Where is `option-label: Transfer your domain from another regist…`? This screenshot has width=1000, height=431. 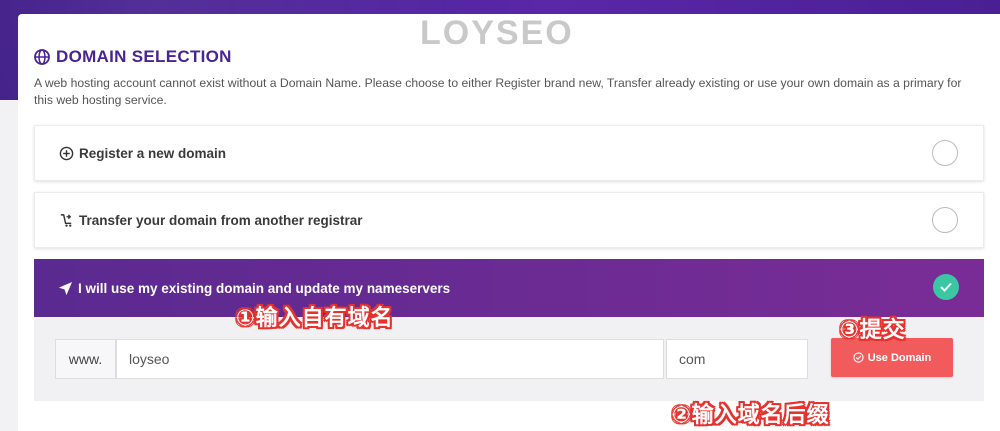 option-label: Transfer your domain from another regist… is located at coordinates (221, 220).